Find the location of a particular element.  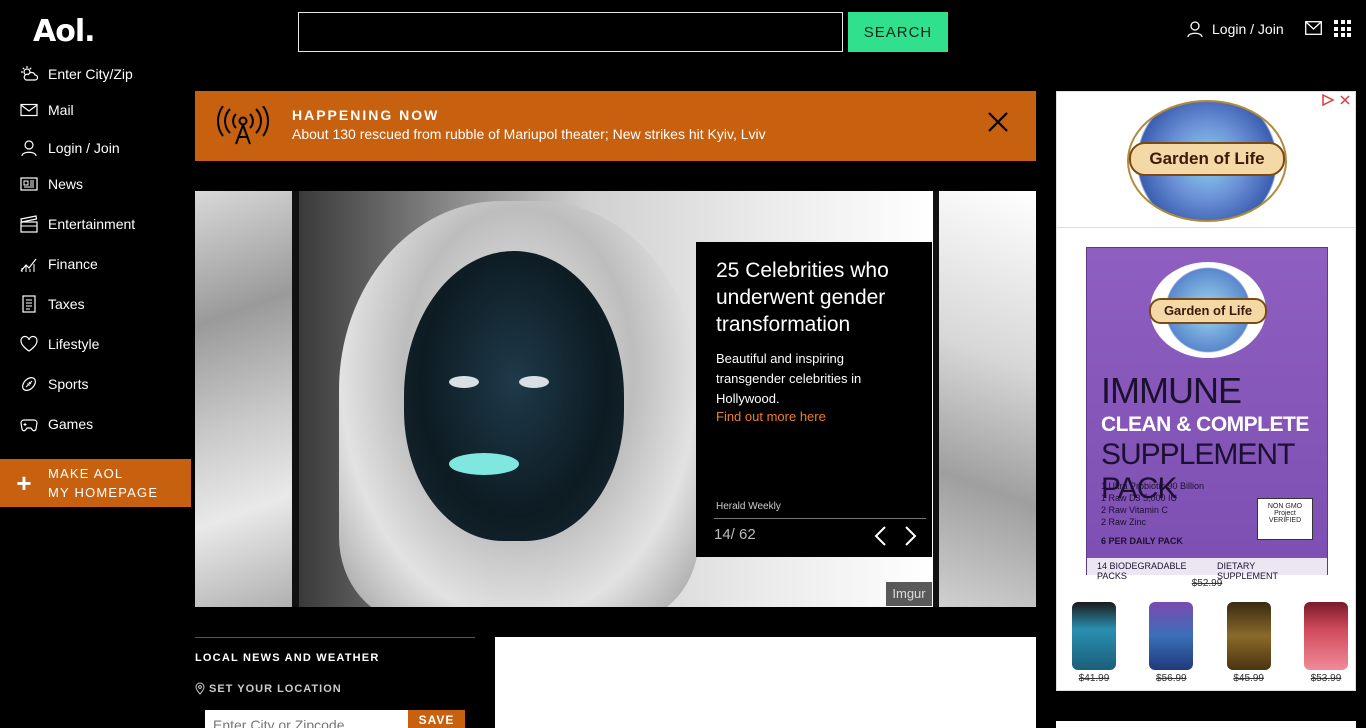

games-icon is located at coordinates (29, 425).